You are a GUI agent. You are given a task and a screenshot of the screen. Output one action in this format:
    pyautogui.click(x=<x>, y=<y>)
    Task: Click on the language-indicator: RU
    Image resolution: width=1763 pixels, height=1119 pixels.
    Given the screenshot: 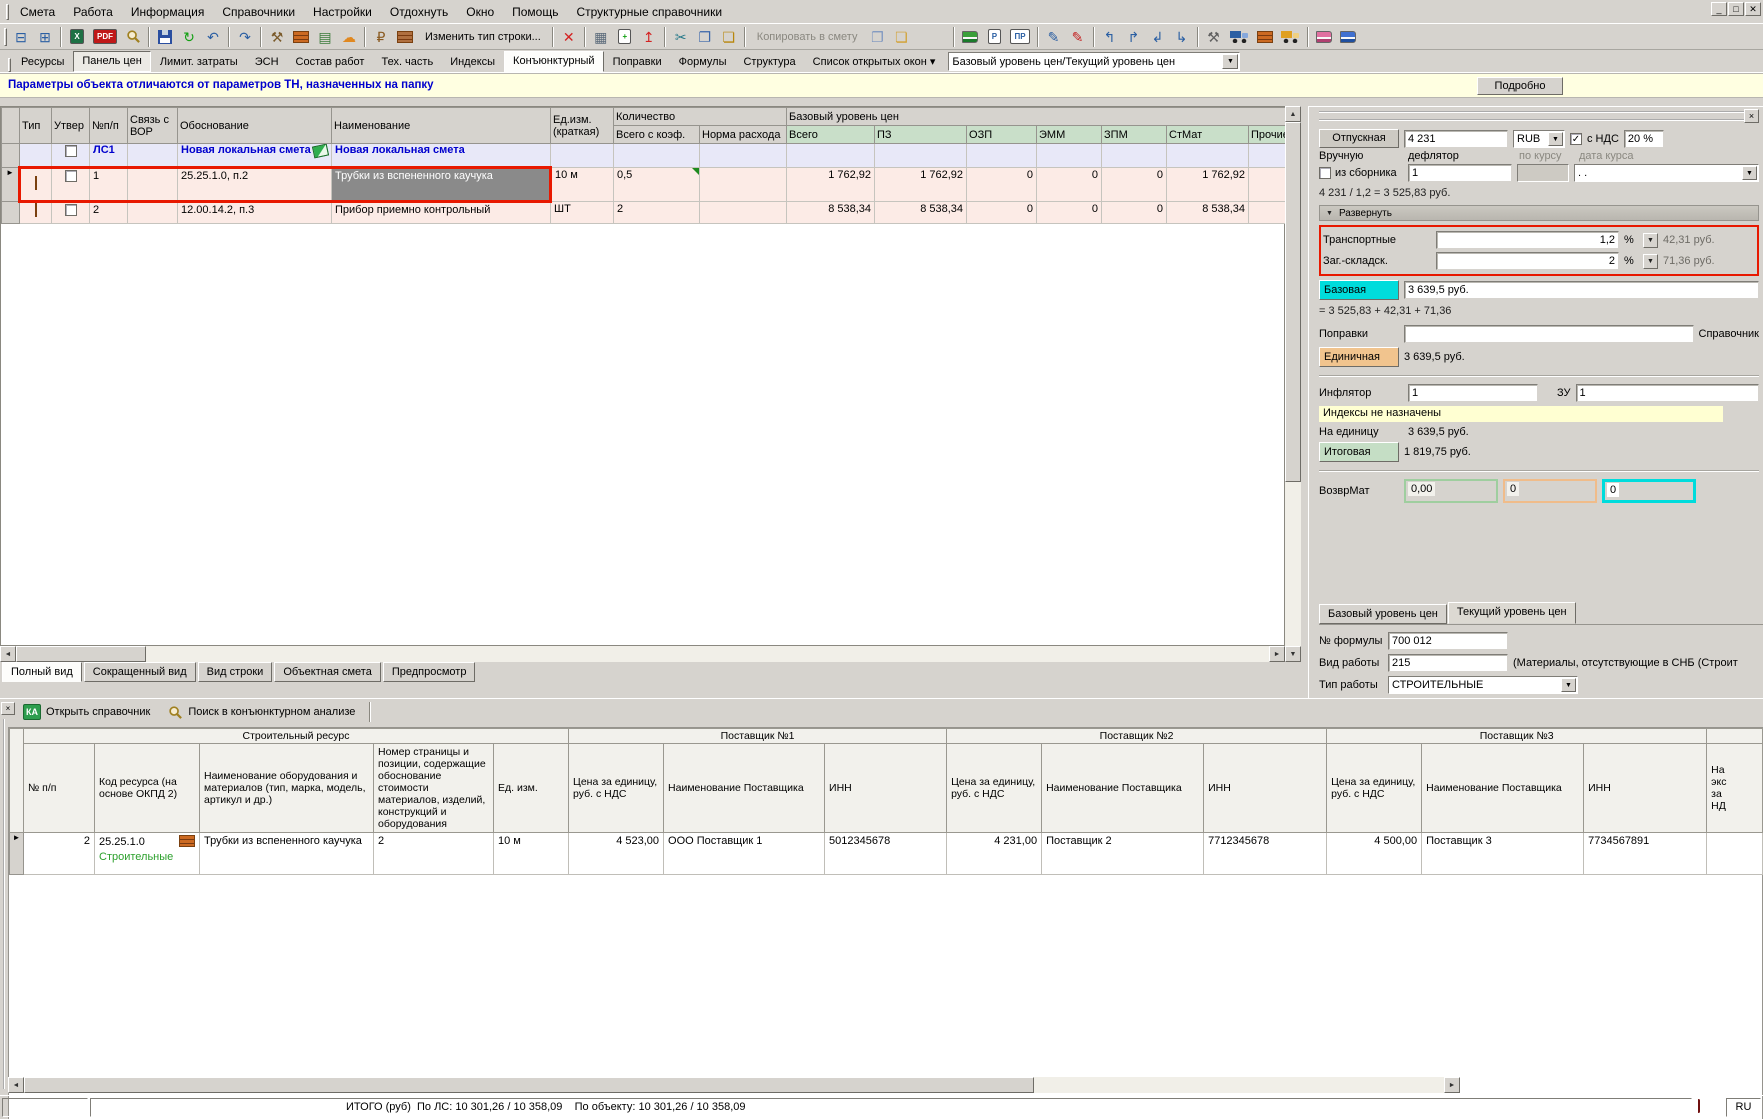 What is the action you would take?
    pyautogui.click(x=1743, y=1107)
    